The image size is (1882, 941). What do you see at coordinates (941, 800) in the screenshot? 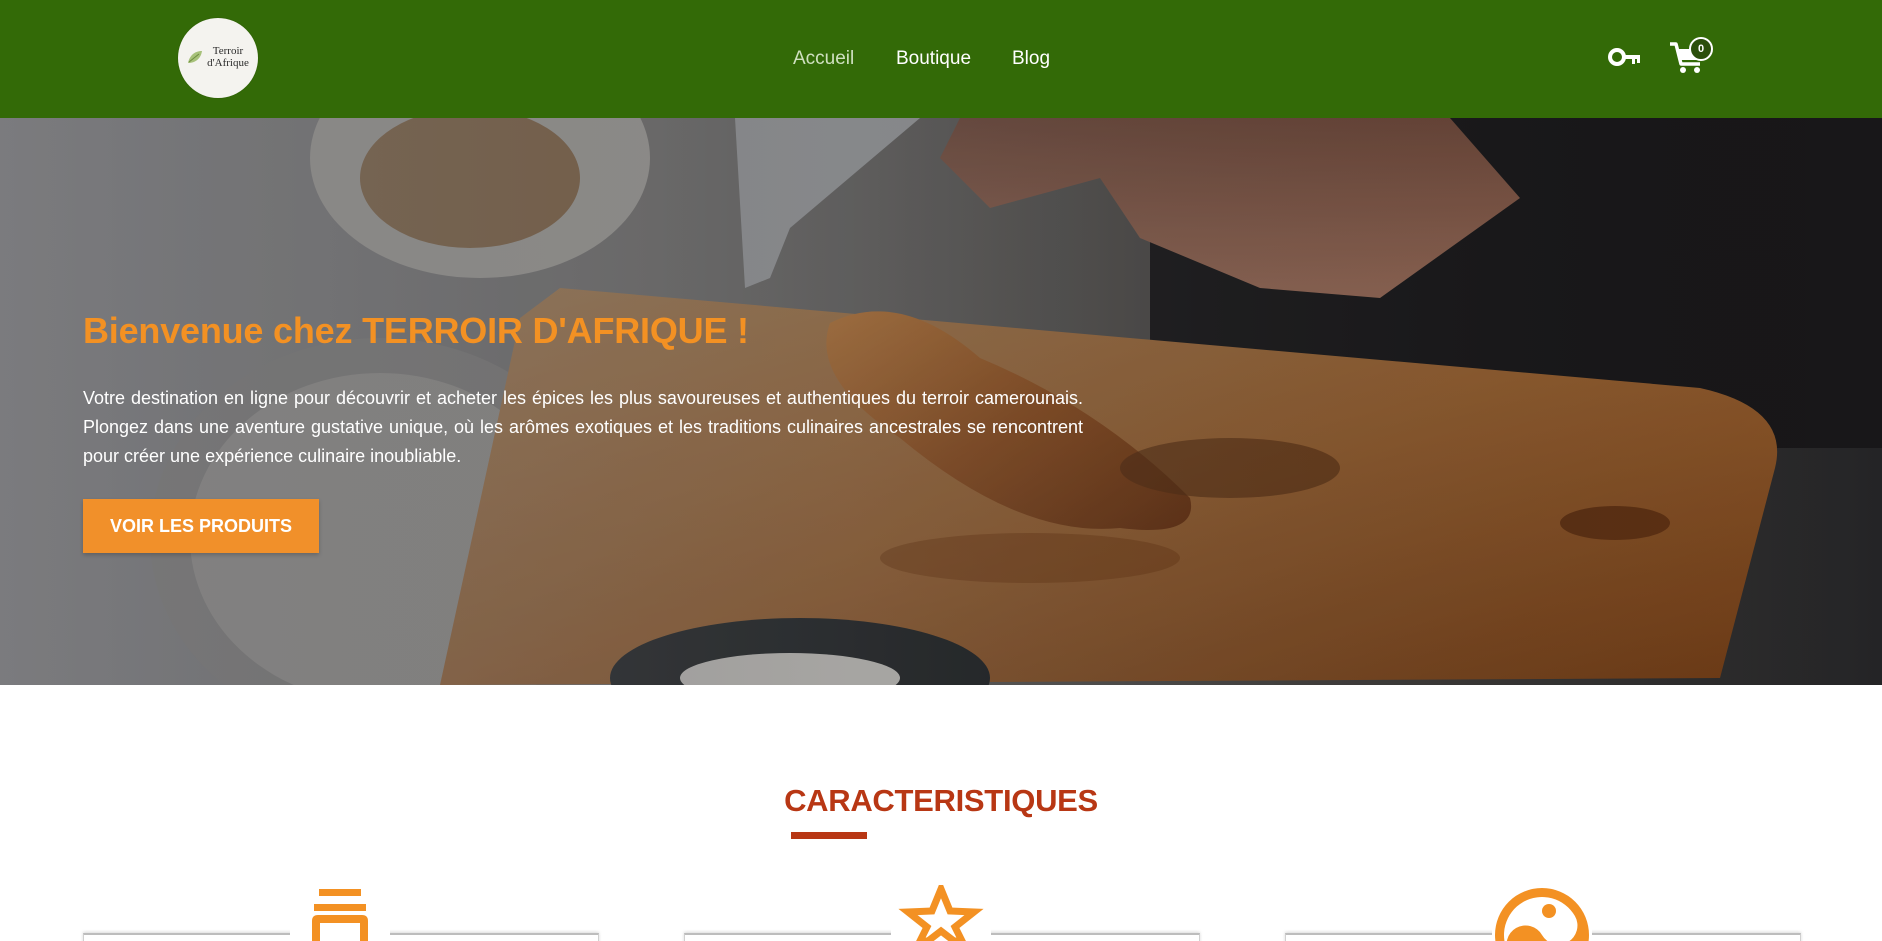
I see `features-title: CARACTERISTIQUES` at bounding box center [941, 800].